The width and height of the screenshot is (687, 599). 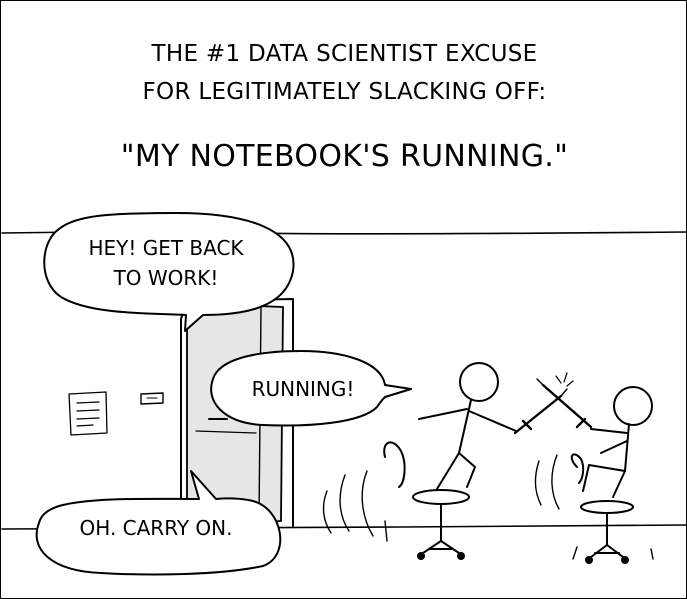 What do you see at coordinates (607, 507) in the screenshot?
I see `right-chair-seat` at bounding box center [607, 507].